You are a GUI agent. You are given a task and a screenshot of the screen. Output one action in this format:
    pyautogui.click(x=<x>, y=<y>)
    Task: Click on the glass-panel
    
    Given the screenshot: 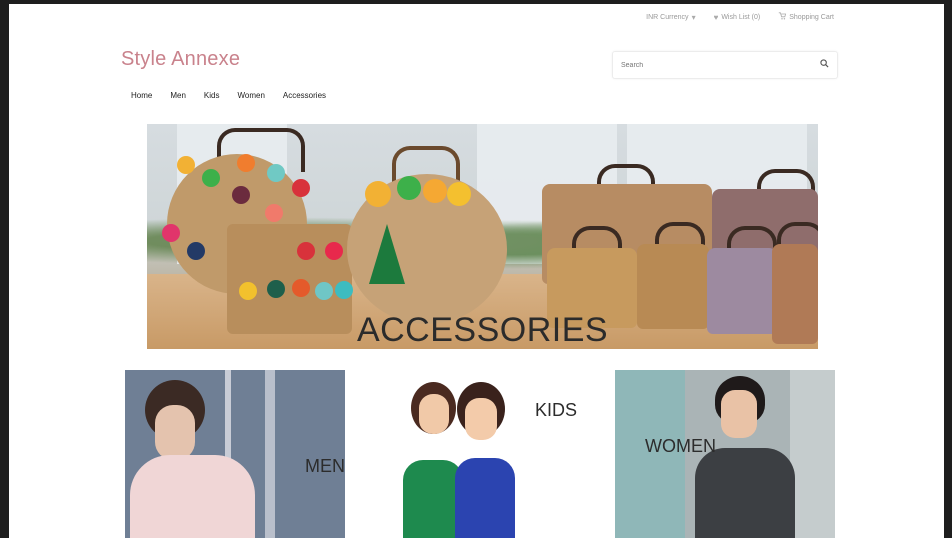 What is the action you would take?
    pyautogui.click(x=812, y=454)
    